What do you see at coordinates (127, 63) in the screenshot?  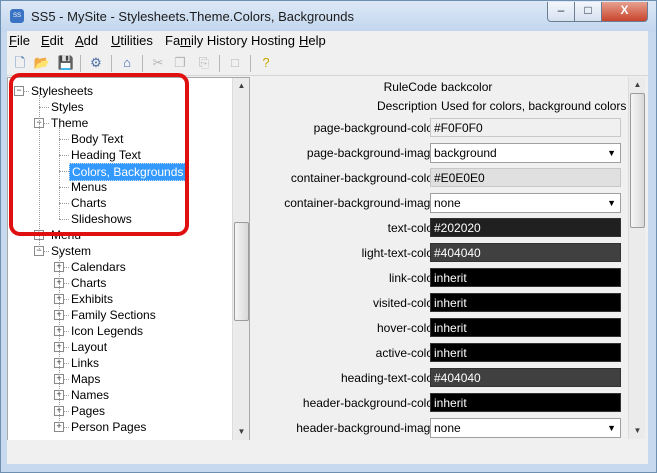 I see `home-icon: ⌂` at bounding box center [127, 63].